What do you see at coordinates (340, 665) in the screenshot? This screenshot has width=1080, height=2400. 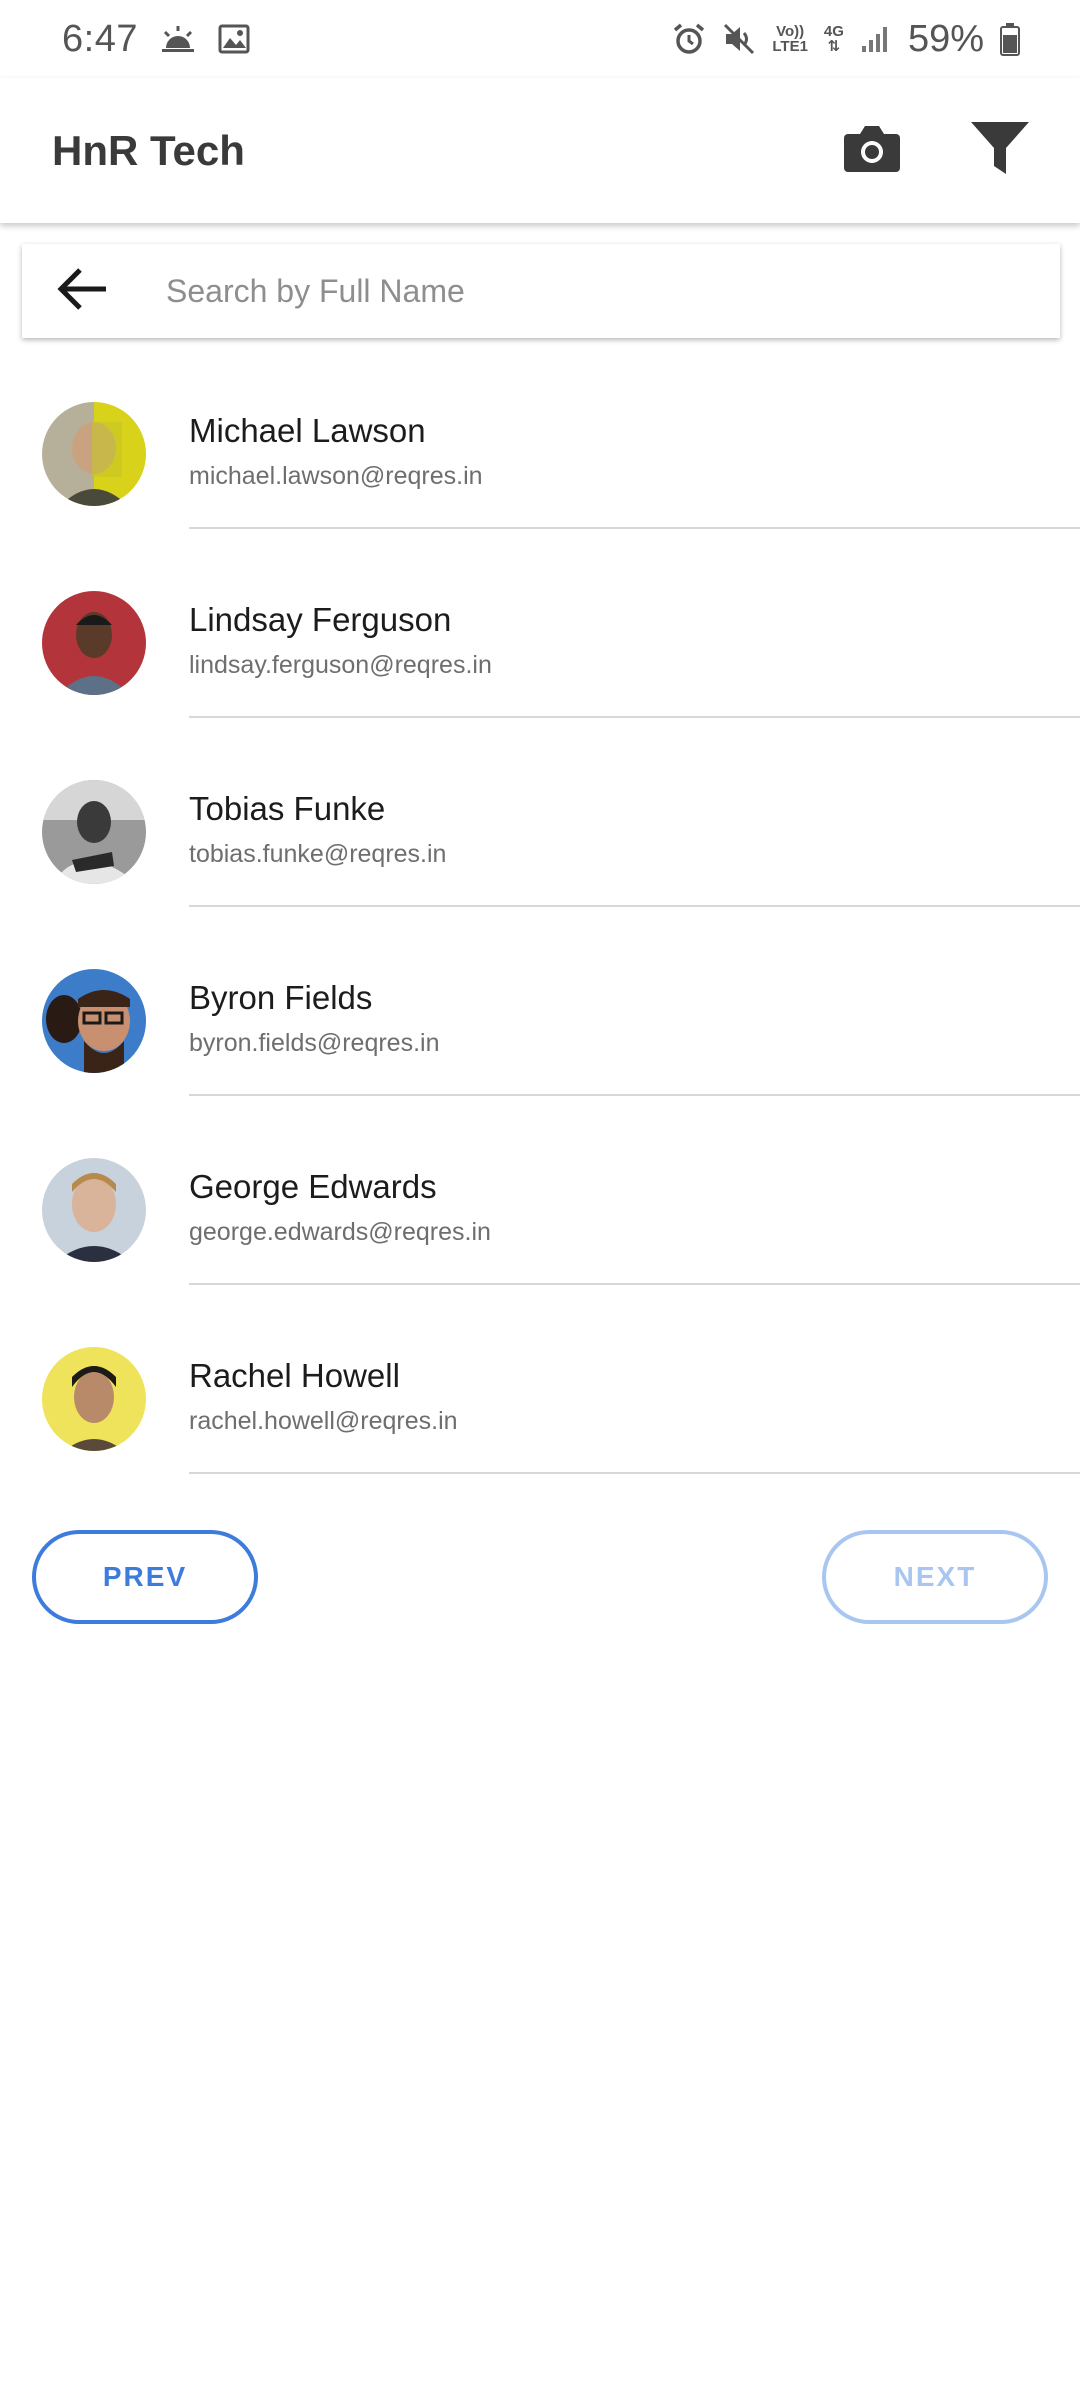 I see `user-email: lindsay.ferguson@reqres.in` at bounding box center [340, 665].